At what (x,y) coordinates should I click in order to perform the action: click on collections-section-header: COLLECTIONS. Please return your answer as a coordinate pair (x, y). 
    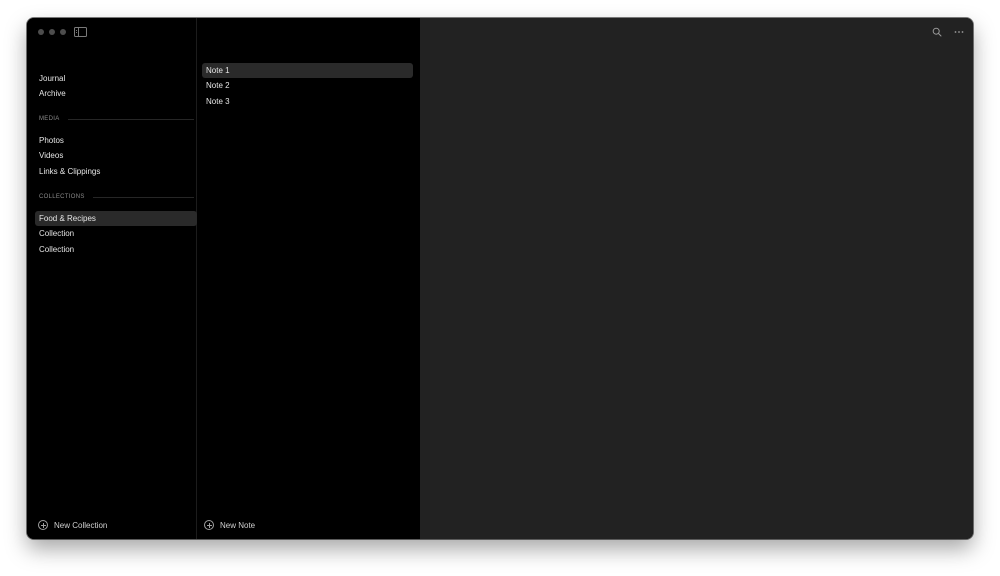
    Looking at the image, I should click on (116, 197).